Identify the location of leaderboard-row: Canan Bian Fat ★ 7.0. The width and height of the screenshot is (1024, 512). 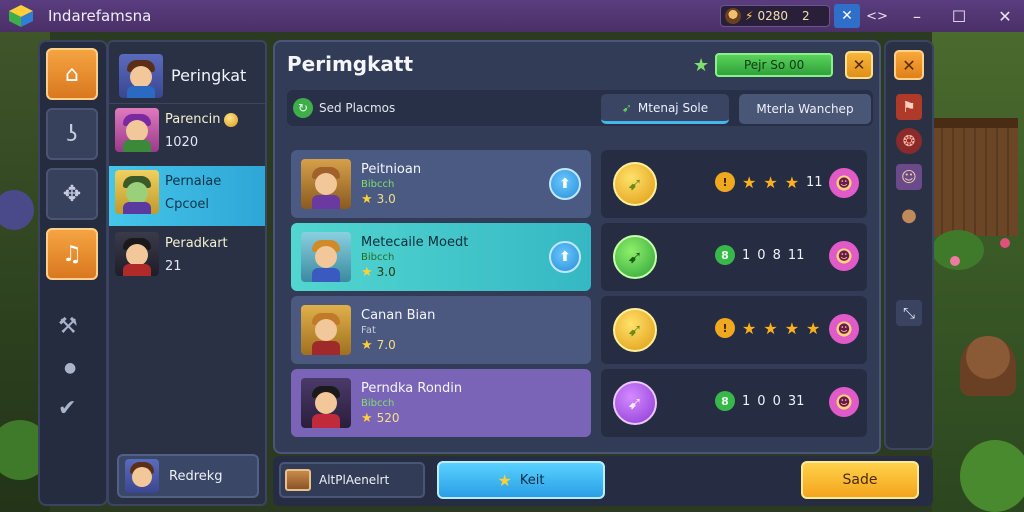
(441, 330).